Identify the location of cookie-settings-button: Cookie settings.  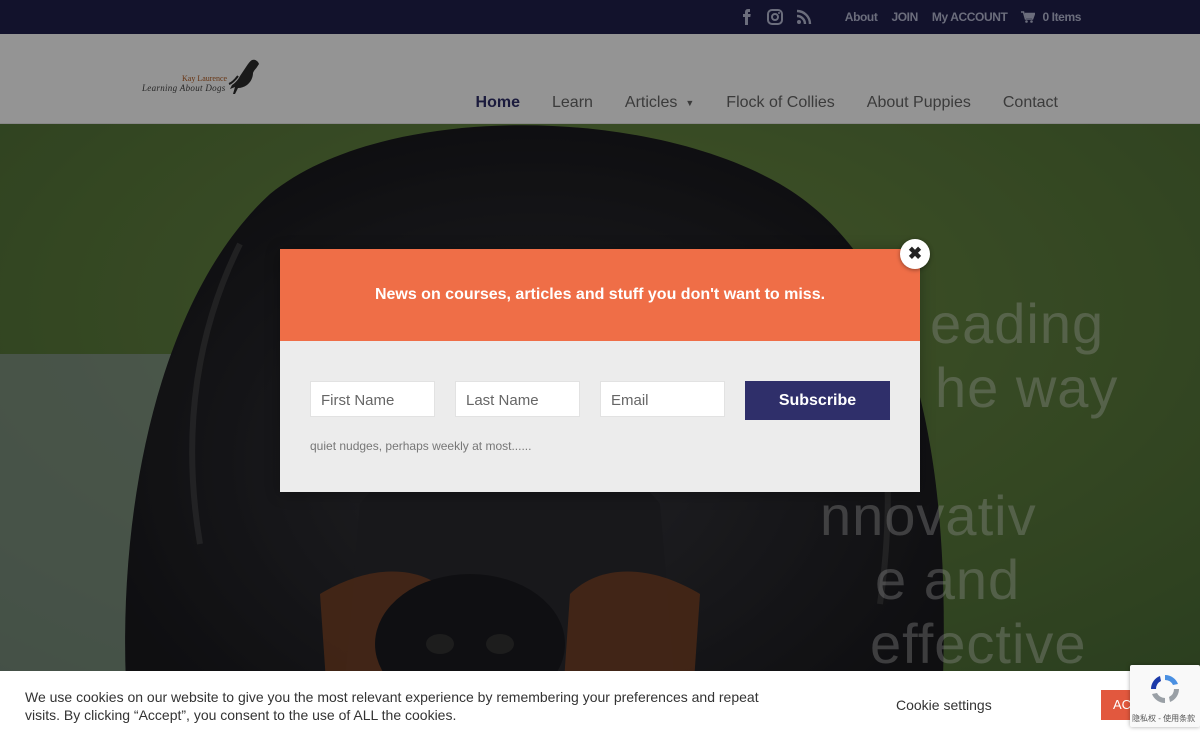
(944, 705).